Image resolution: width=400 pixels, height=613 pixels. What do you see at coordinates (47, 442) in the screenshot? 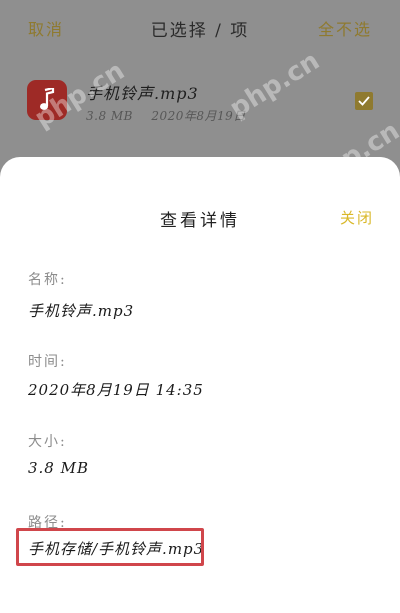
I see `size-label: 大小:` at bounding box center [47, 442].